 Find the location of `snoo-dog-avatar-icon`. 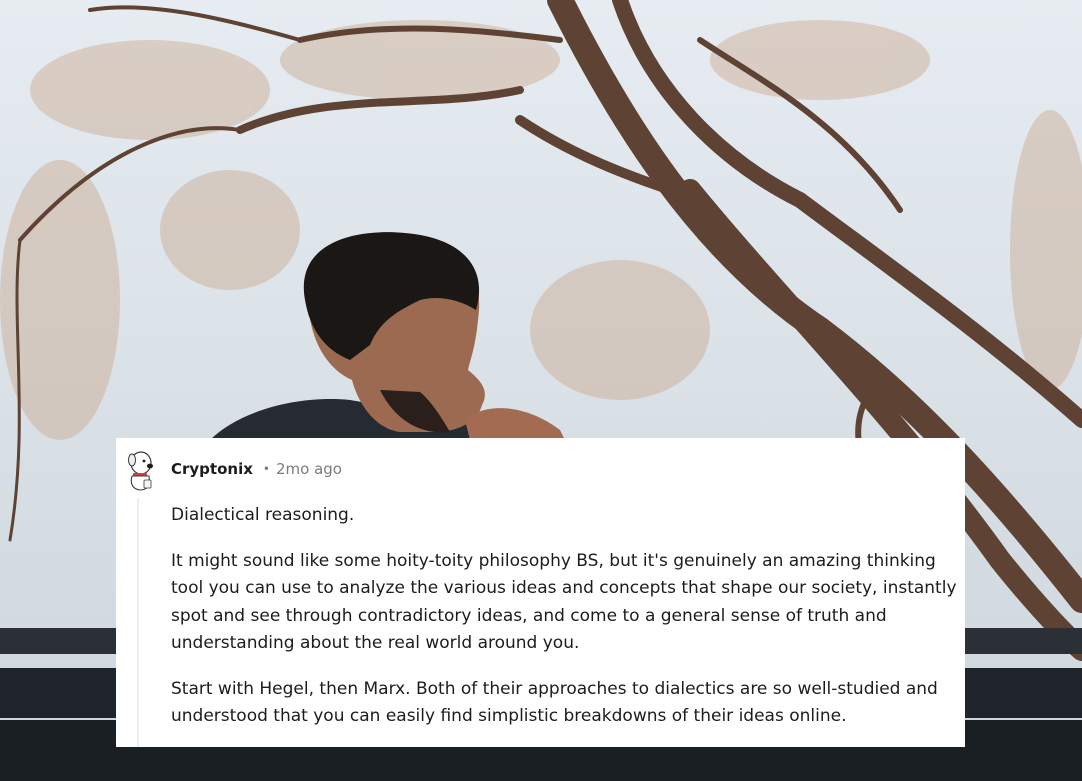

snoo-dog-avatar-icon is located at coordinates (141, 469).